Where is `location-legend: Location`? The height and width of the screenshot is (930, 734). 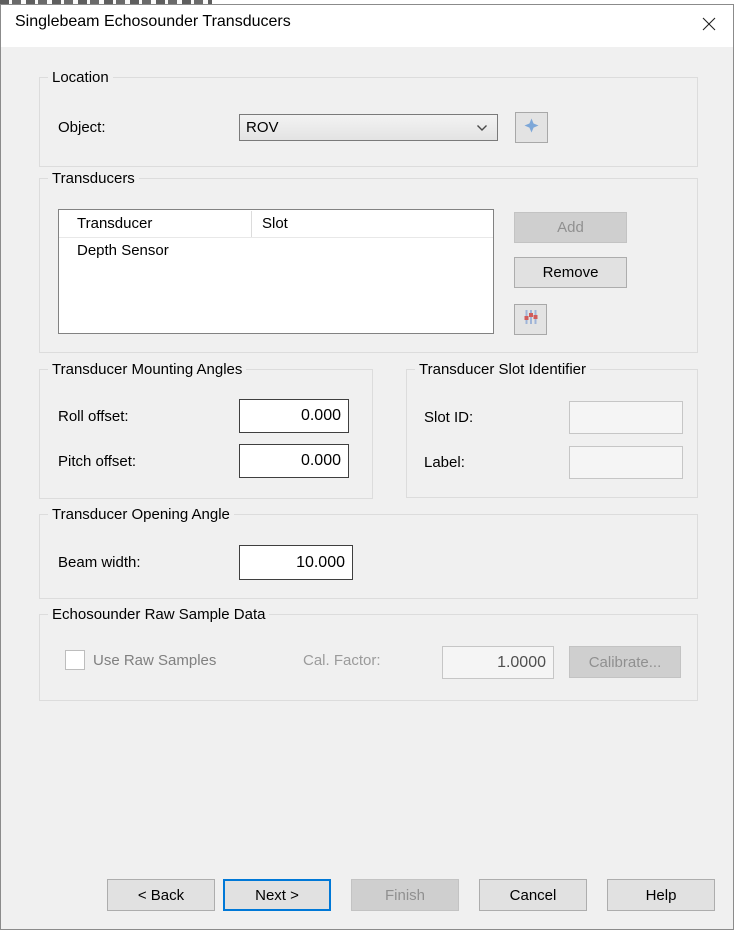 location-legend: Location is located at coordinates (80, 77).